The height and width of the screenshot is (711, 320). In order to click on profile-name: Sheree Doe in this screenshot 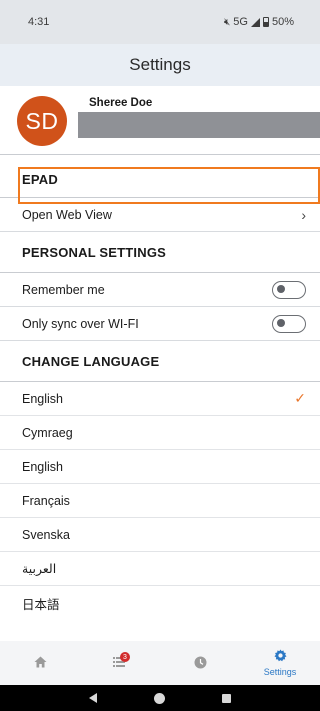, I will do `click(121, 103)`.